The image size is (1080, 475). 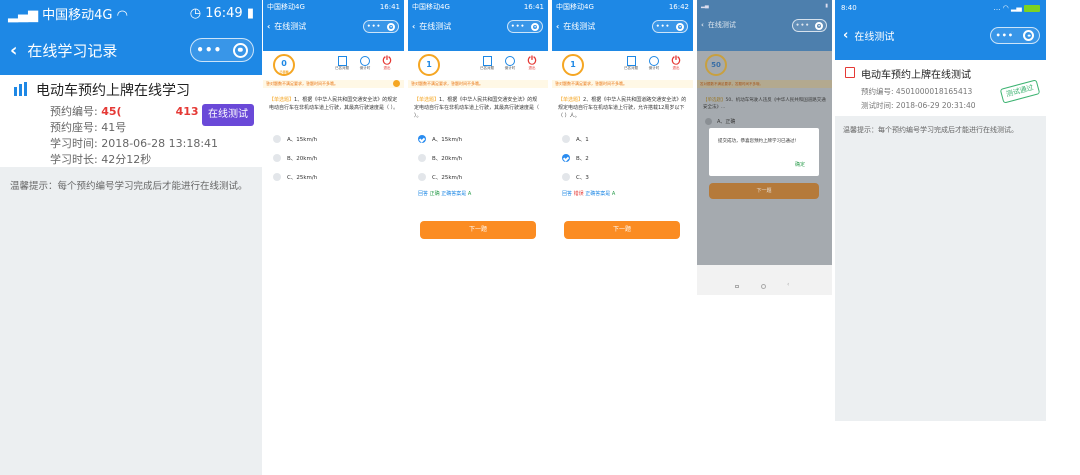 What do you see at coordinates (800, 164) in the screenshot?
I see `dialog-ok-button: 确定` at bounding box center [800, 164].